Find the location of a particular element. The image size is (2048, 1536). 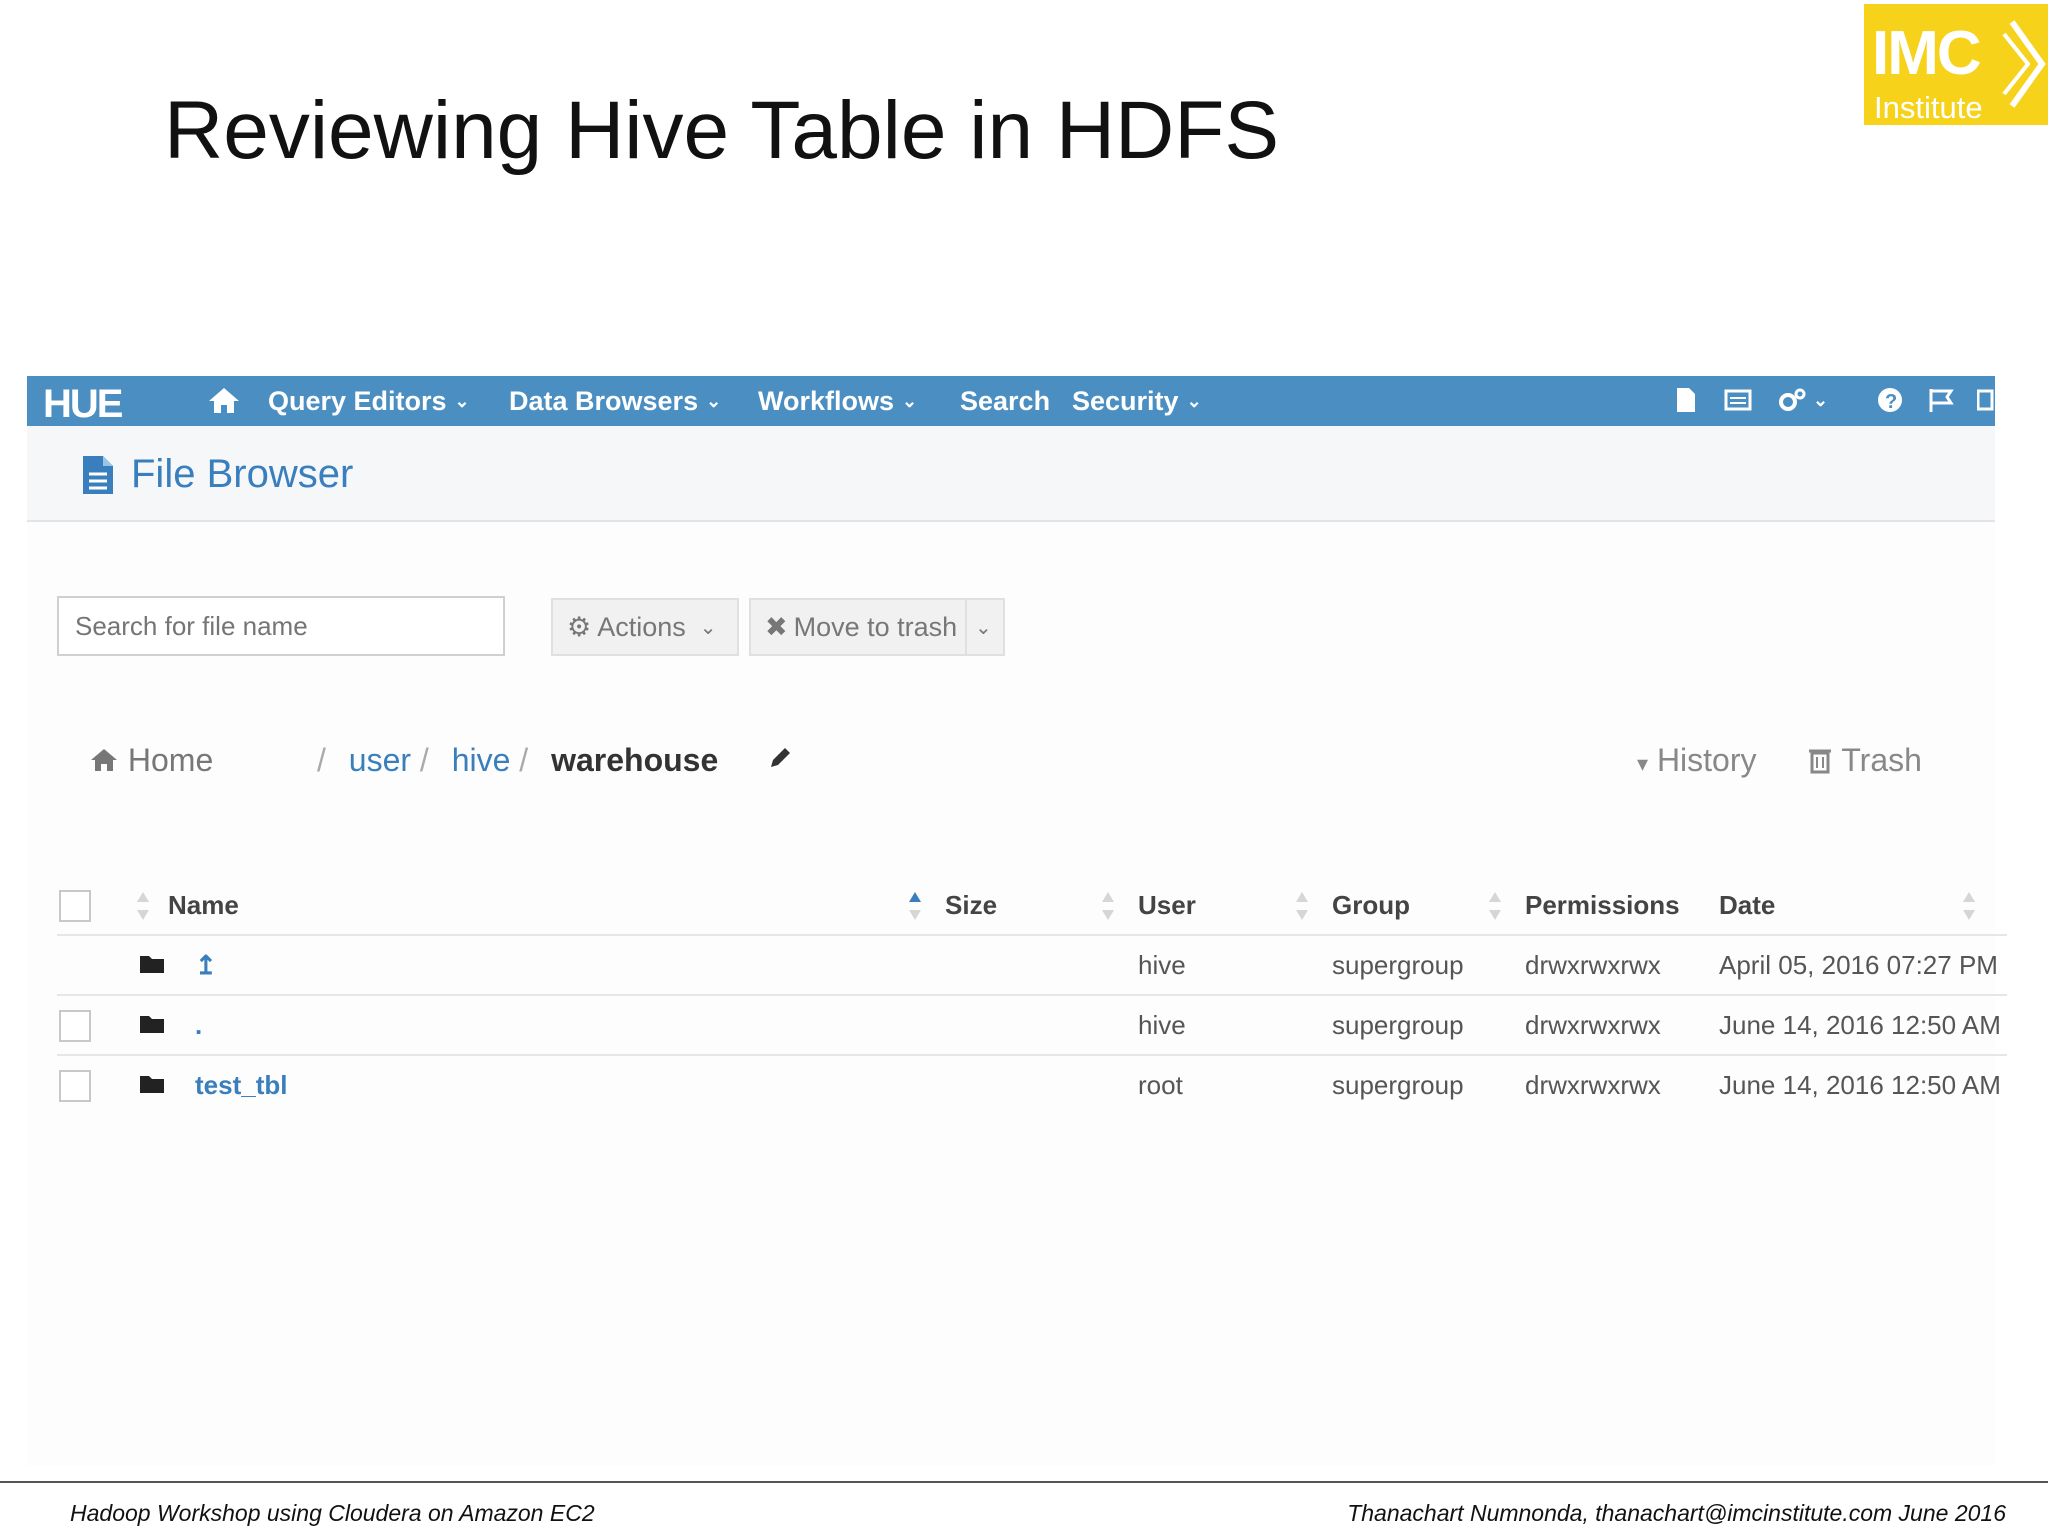

nav-security: Security ⌄ is located at coordinates (1137, 401).